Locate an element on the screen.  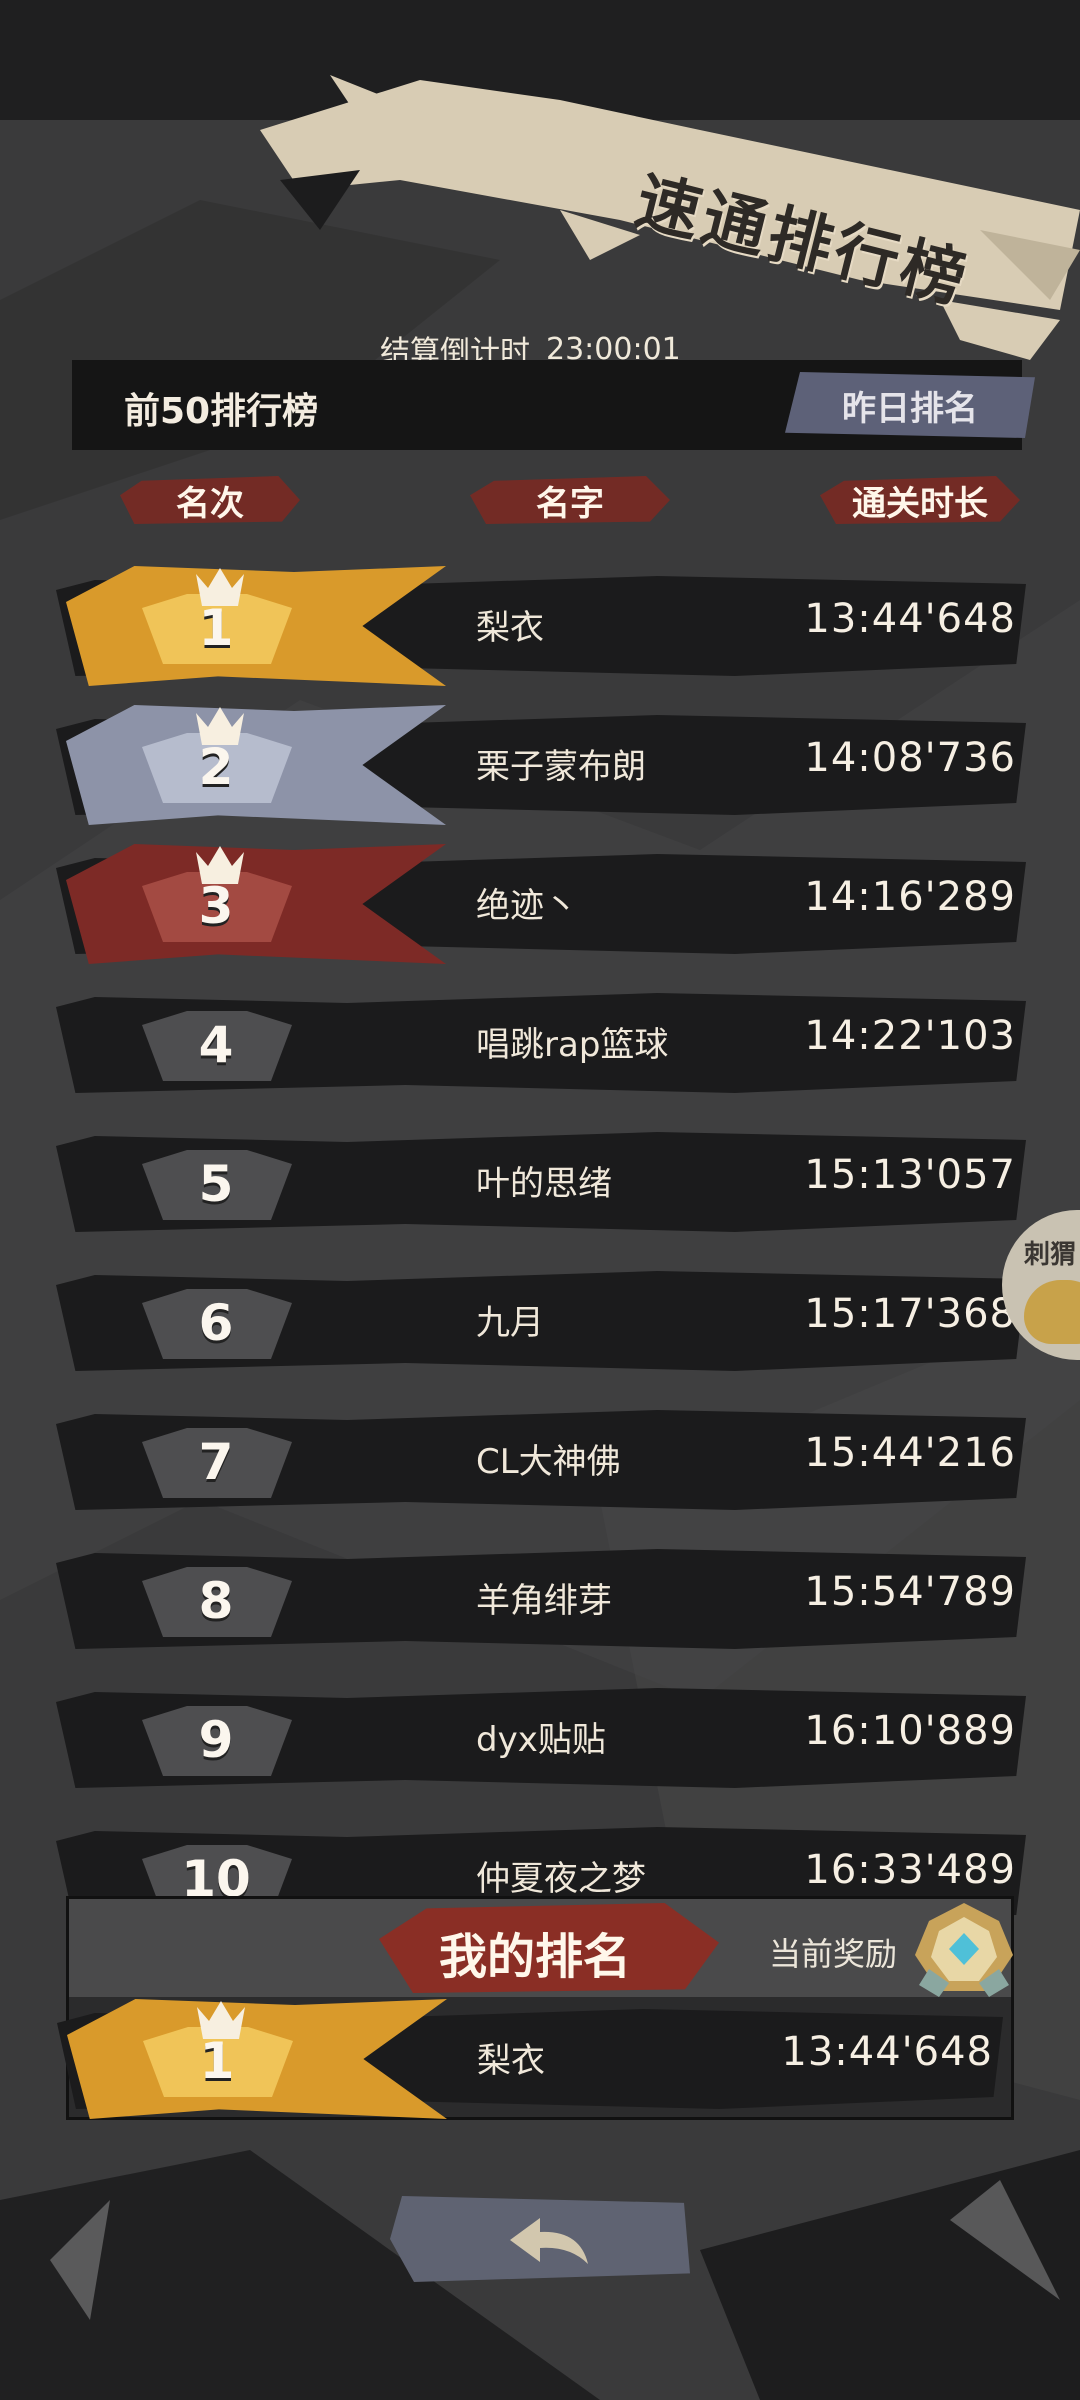
clear-time: 15:17'368 is located at coordinates (910, 1314).